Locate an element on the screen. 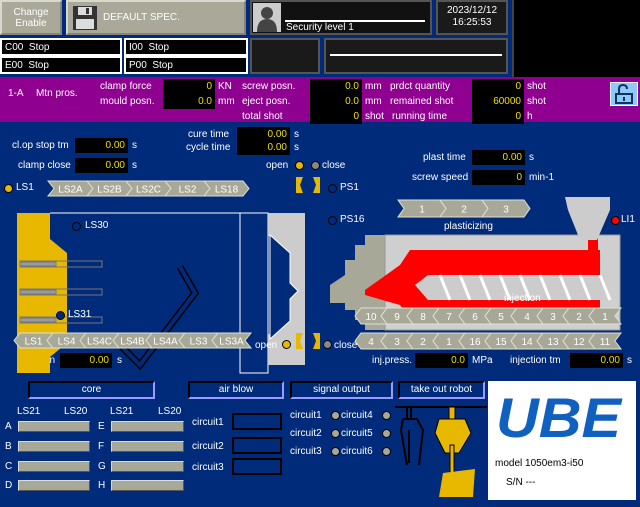  take-out-robot-button: take out robot is located at coordinates (441, 390).